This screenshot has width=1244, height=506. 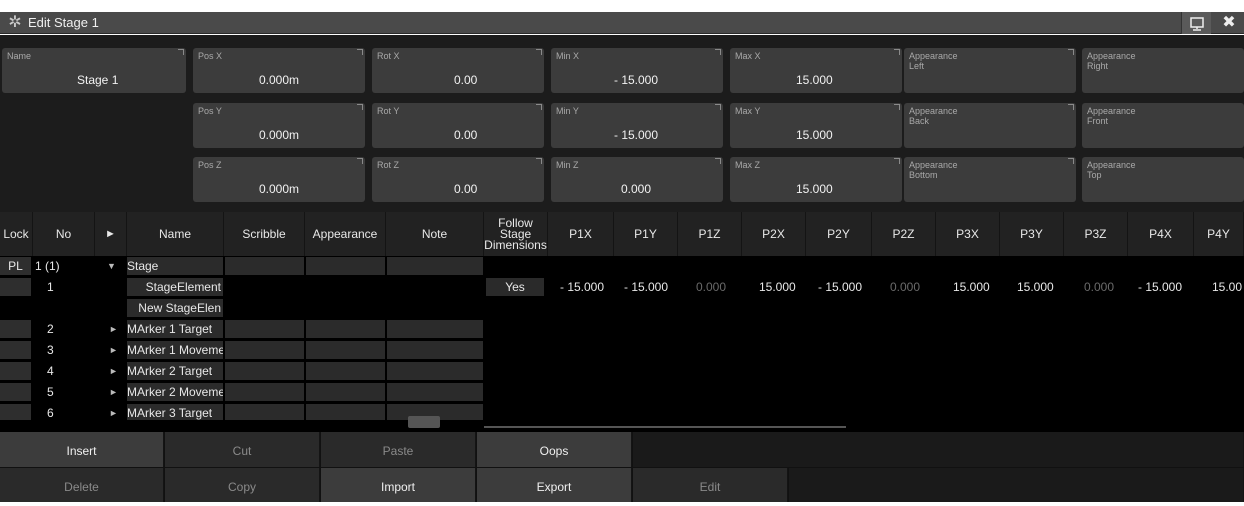 What do you see at coordinates (279, 70) in the screenshot?
I see `pos-x-field: Pos X 0.000m` at bounding box center [279, 70].